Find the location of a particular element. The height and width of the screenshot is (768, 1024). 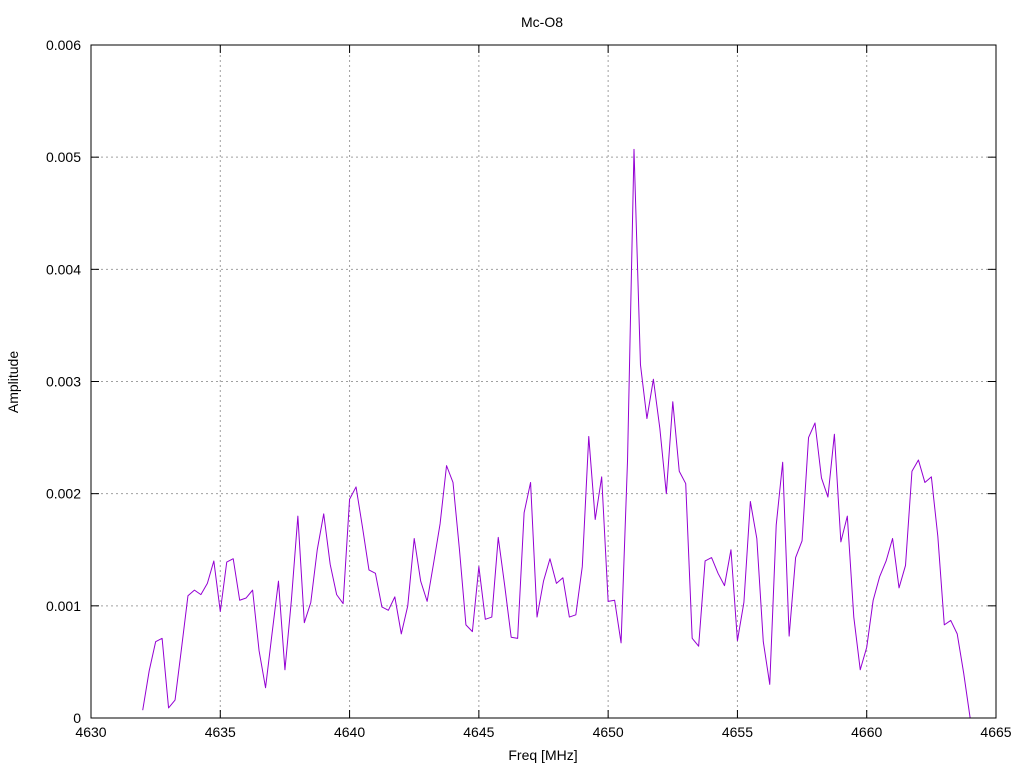

y-axis-label: Amplitude is located at coordinates (13, 382).